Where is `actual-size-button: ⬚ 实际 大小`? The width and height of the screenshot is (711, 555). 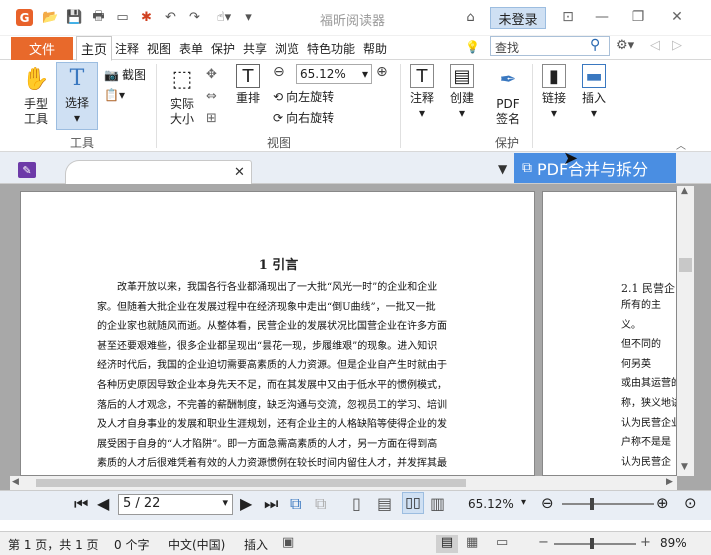 actual-size-button: ⬚ 实际 大小 is located at coordinates (182, 95).